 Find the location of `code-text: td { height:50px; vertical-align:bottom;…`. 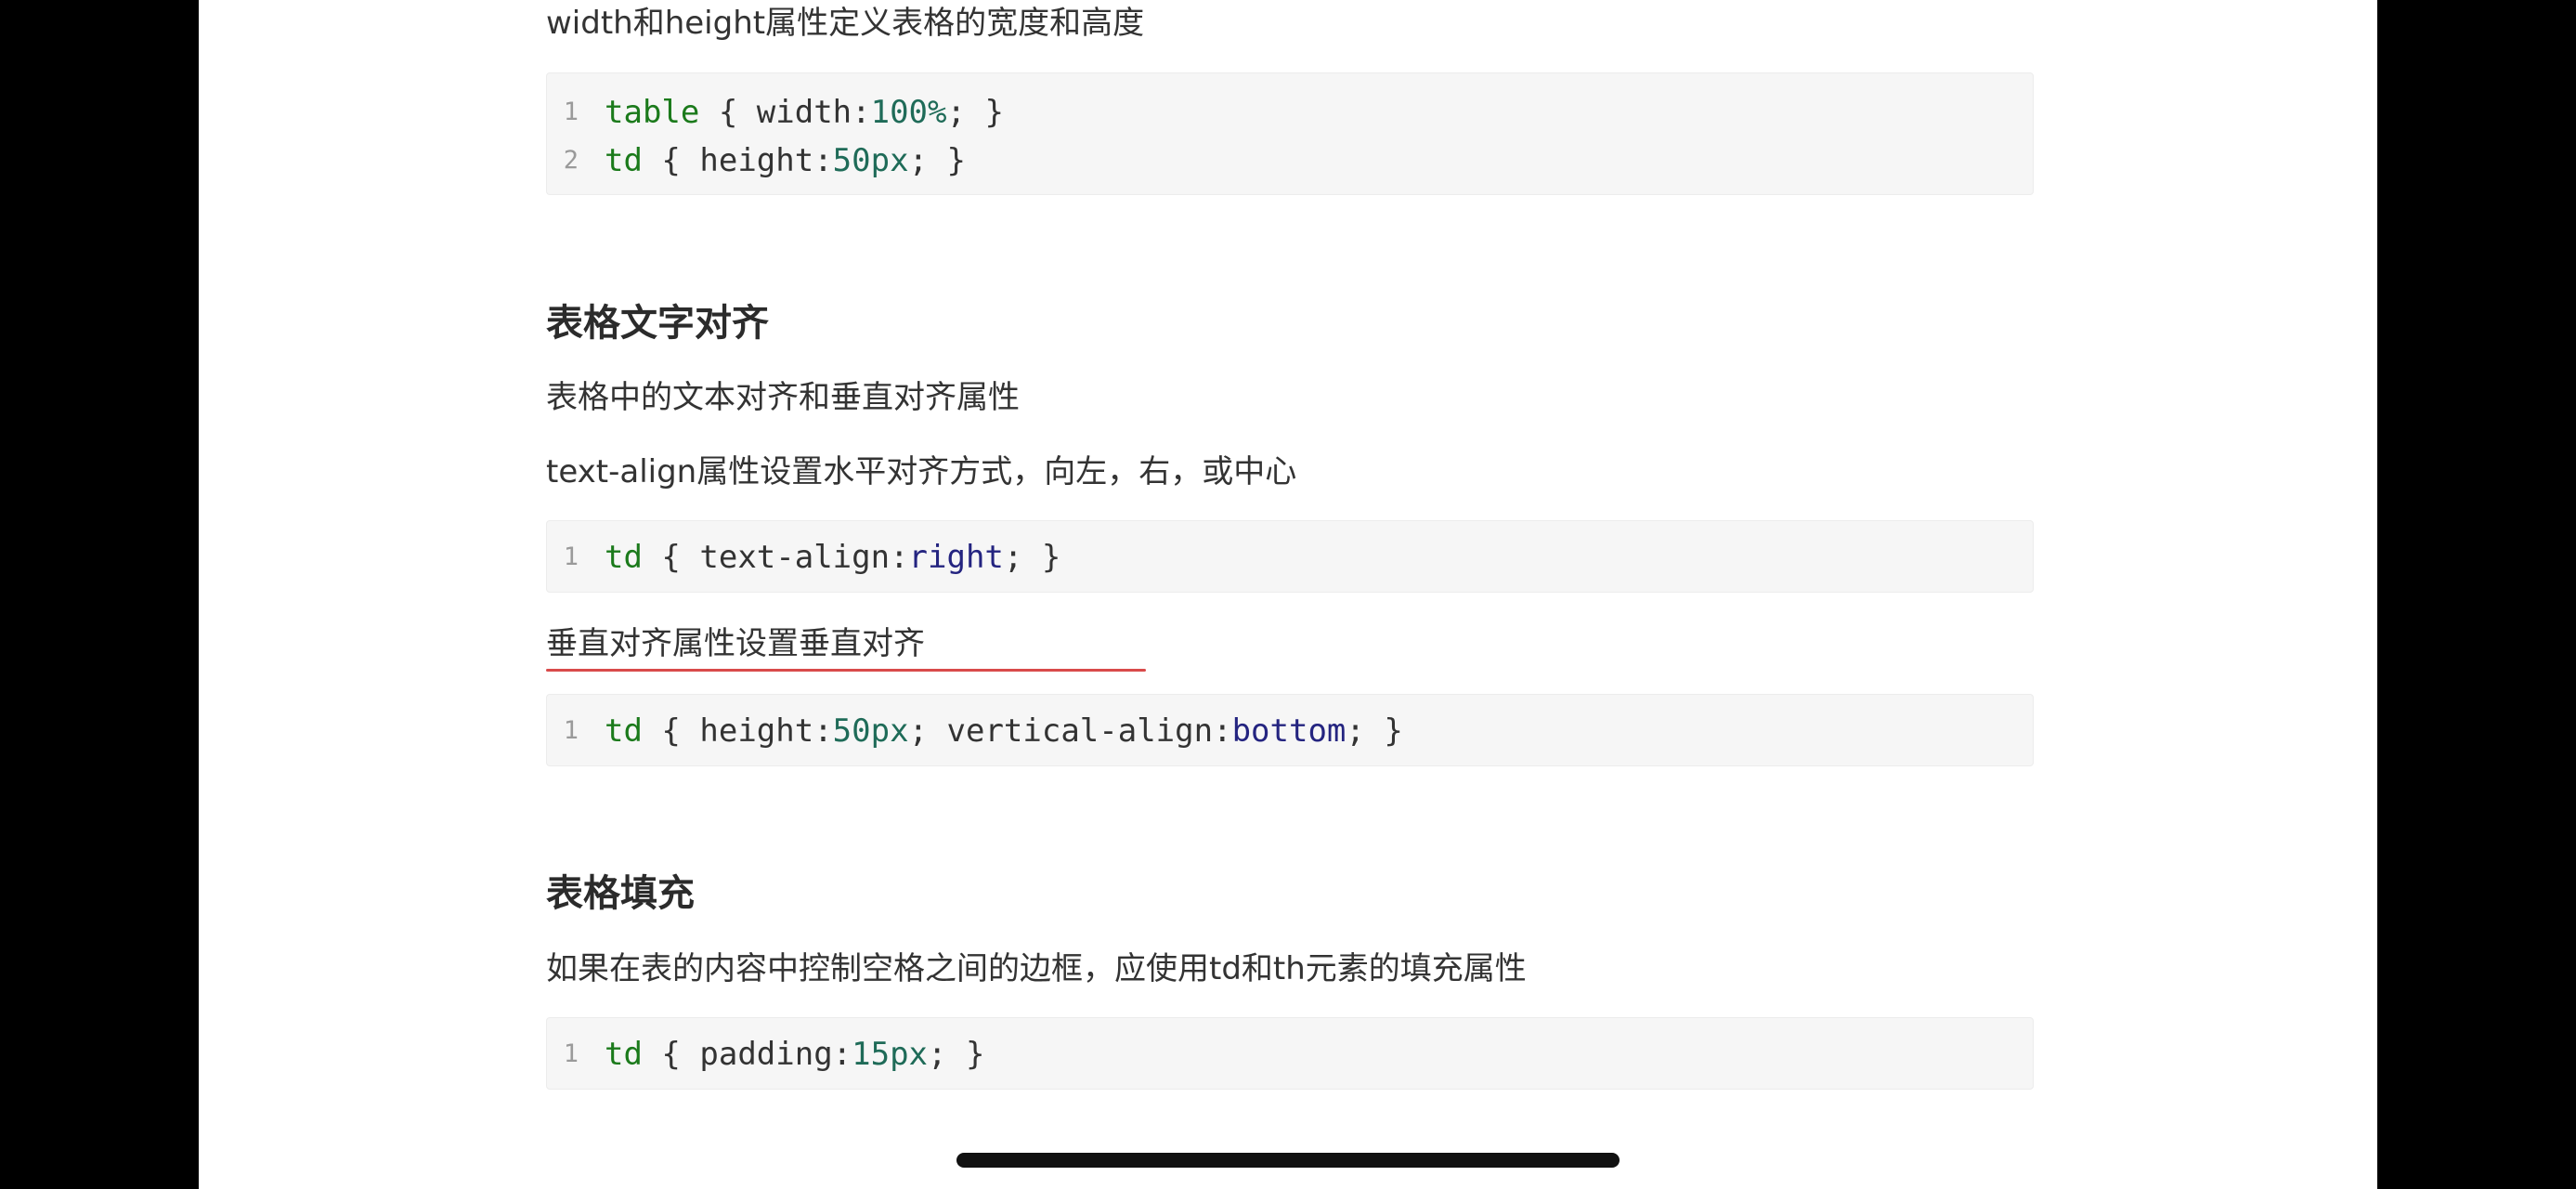

code-text: td { height:50px; vertical-align:bottom;… is located at coordinates (1004, 731).